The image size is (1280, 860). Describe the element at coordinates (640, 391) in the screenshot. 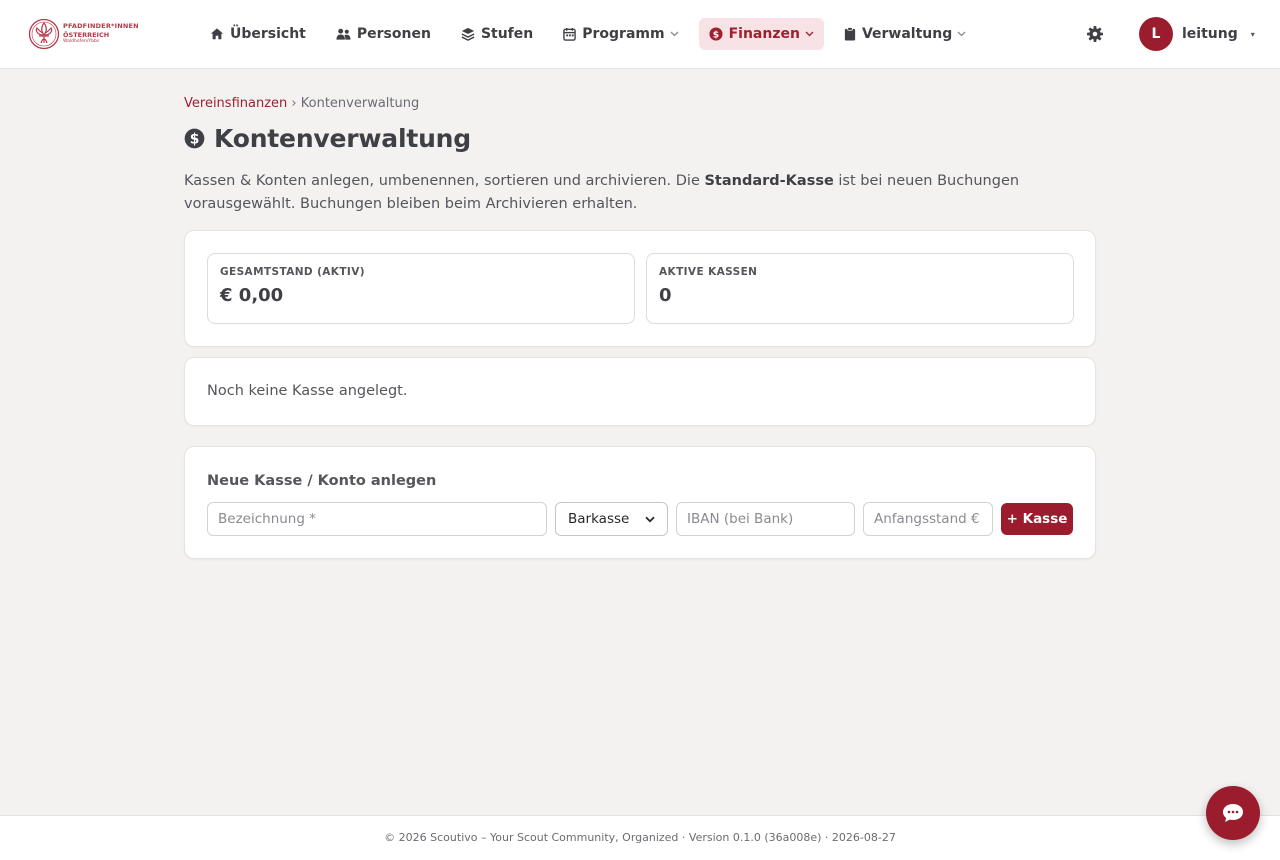

I see `accounts-list-card: Noch keine Kasse angelegt.` at that location.